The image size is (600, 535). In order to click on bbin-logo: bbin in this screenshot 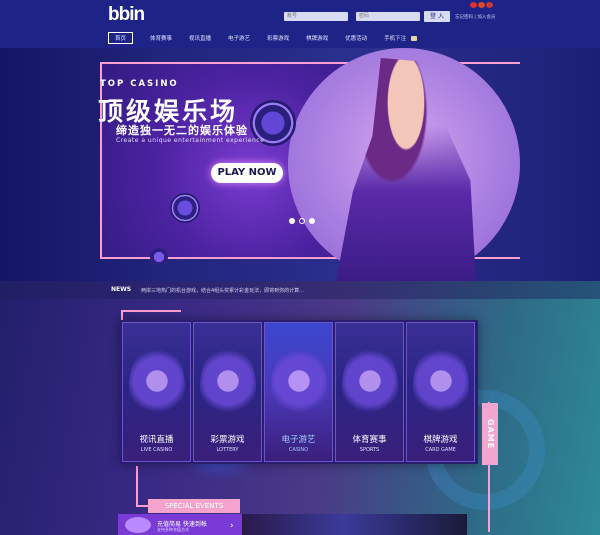, I will do `click(126, 15)`.